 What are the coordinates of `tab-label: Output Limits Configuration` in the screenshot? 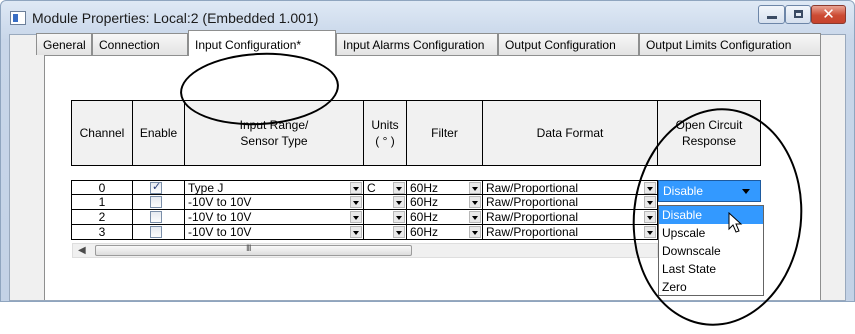 It's located at (719, 45).